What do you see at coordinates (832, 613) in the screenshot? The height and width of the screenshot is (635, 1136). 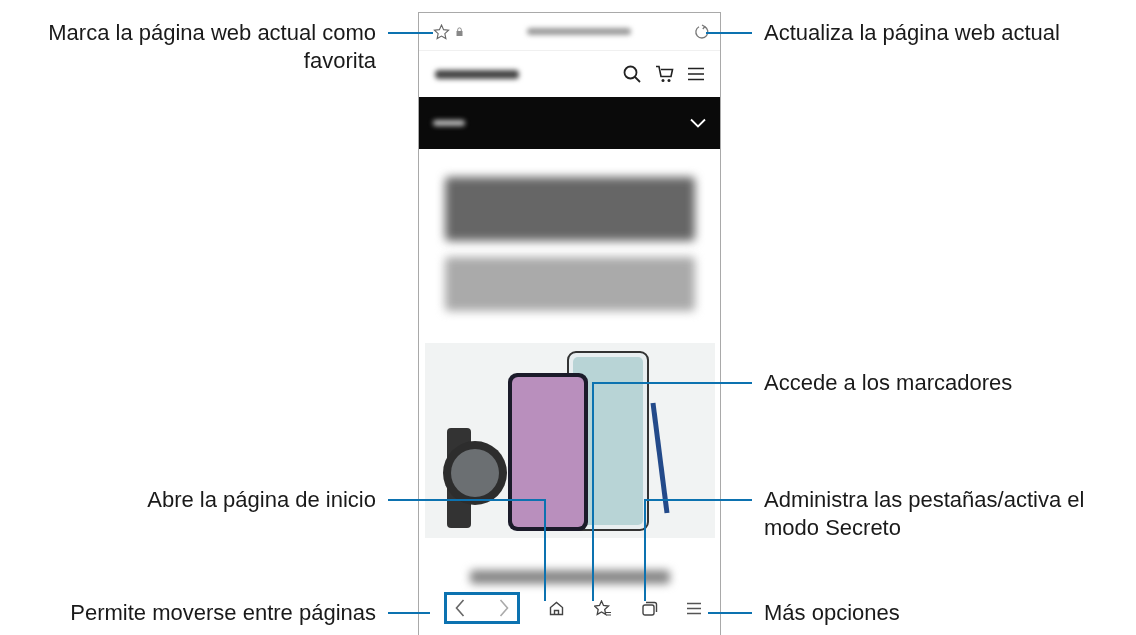 I see `callout-label: Más opciones` at bounding box center [832, 613].